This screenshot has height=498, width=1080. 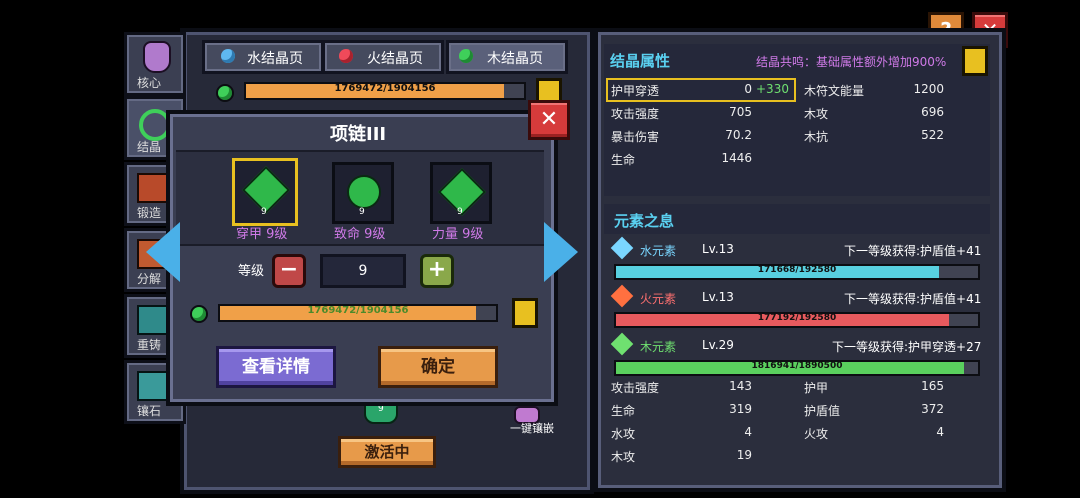 I want to click on activate-button: 激活中, so click(x=387, y=452).